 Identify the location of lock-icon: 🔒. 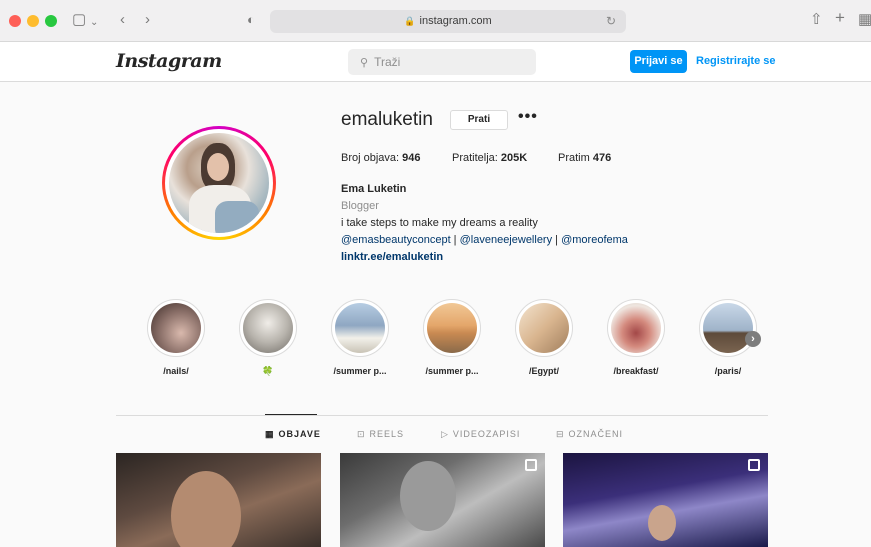
(410, 21).